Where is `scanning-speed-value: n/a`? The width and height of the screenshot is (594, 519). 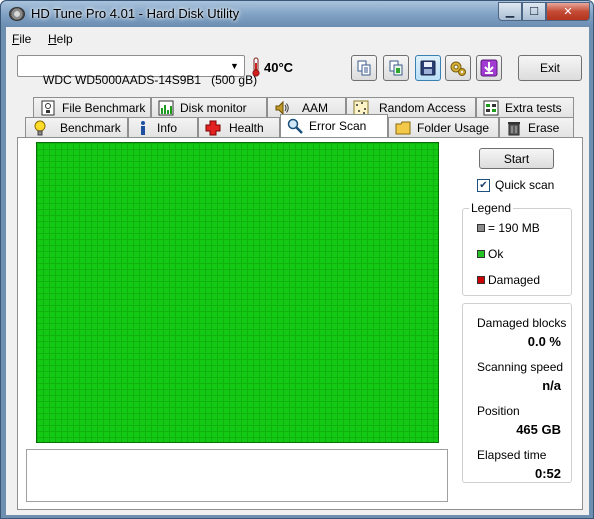
scanning-speed-value: n/a is located at coordinates (551, 385).